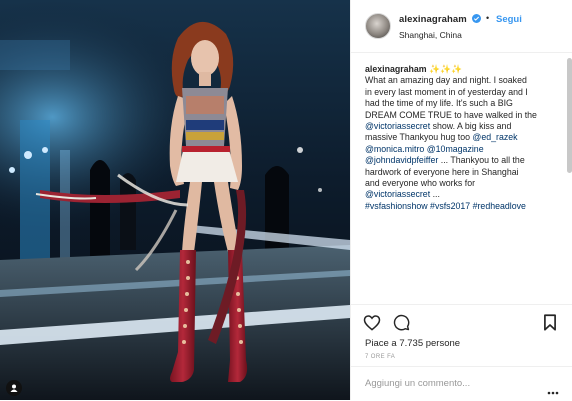  What do you see at coordinates (401, 160) in the screenshot?
I see `mention-link: @johndavidpfeiffer` at bounding box center [401, 160].